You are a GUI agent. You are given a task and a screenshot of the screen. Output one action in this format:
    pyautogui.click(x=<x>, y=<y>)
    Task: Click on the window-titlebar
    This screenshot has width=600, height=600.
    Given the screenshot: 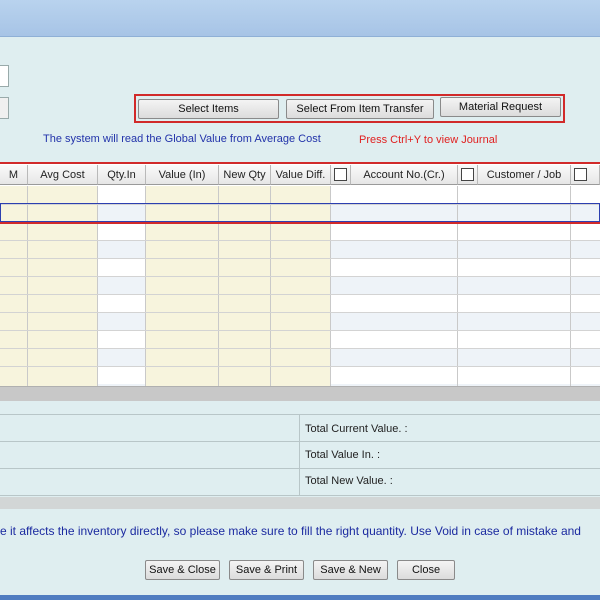 What is the action you would take?
    pyautogui.click(x=300, y=18)
    